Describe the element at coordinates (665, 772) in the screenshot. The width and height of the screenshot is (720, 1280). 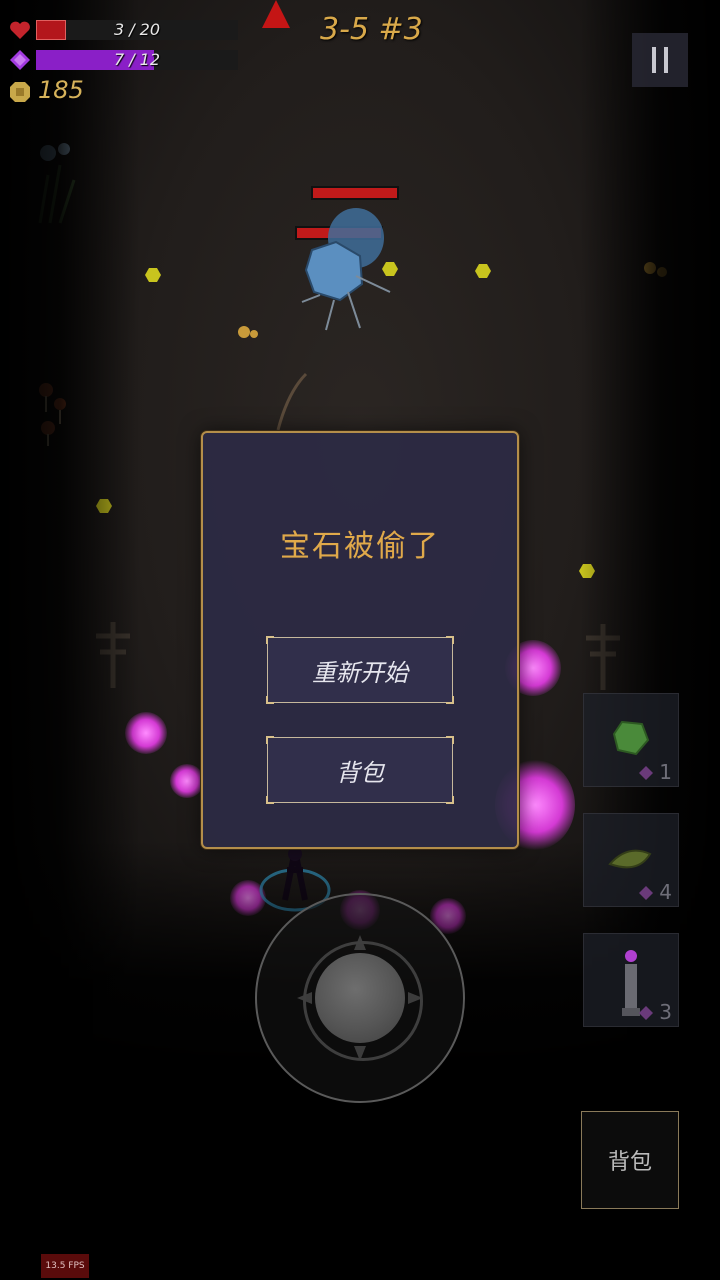
I see `slot-count: 1` at that location.